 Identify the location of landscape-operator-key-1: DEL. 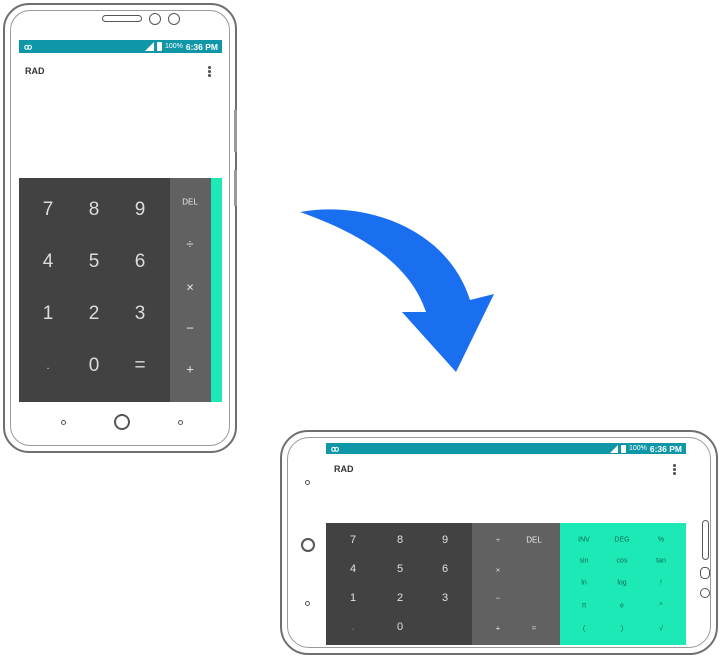
(534, 540).